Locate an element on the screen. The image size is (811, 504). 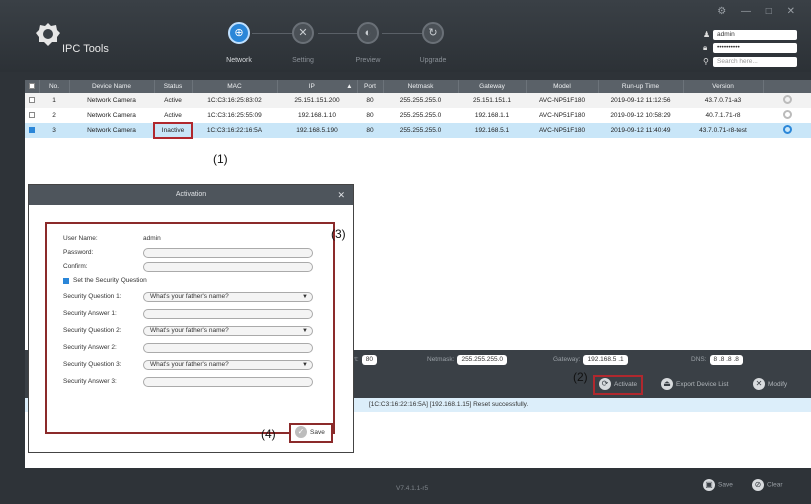
col-mac: MAC is located at coordinates (235, 86).